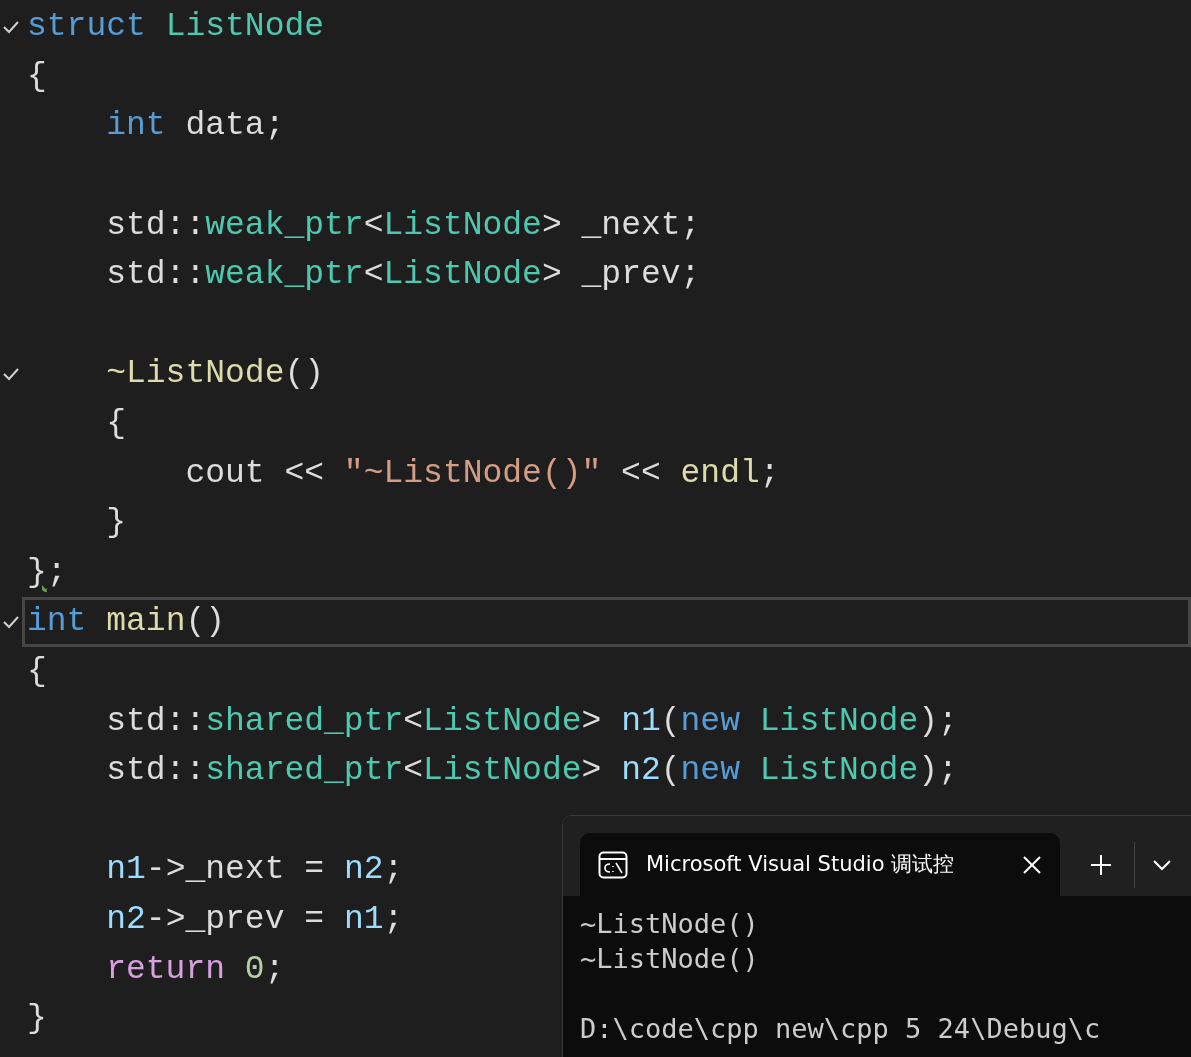 Image resolution: width=1191 pixels, height=1057 pixels. What do you see at coordinates (1101, 864) in the screenshot?
I see `new-tab-icon` at bounding box center [1101, 864].